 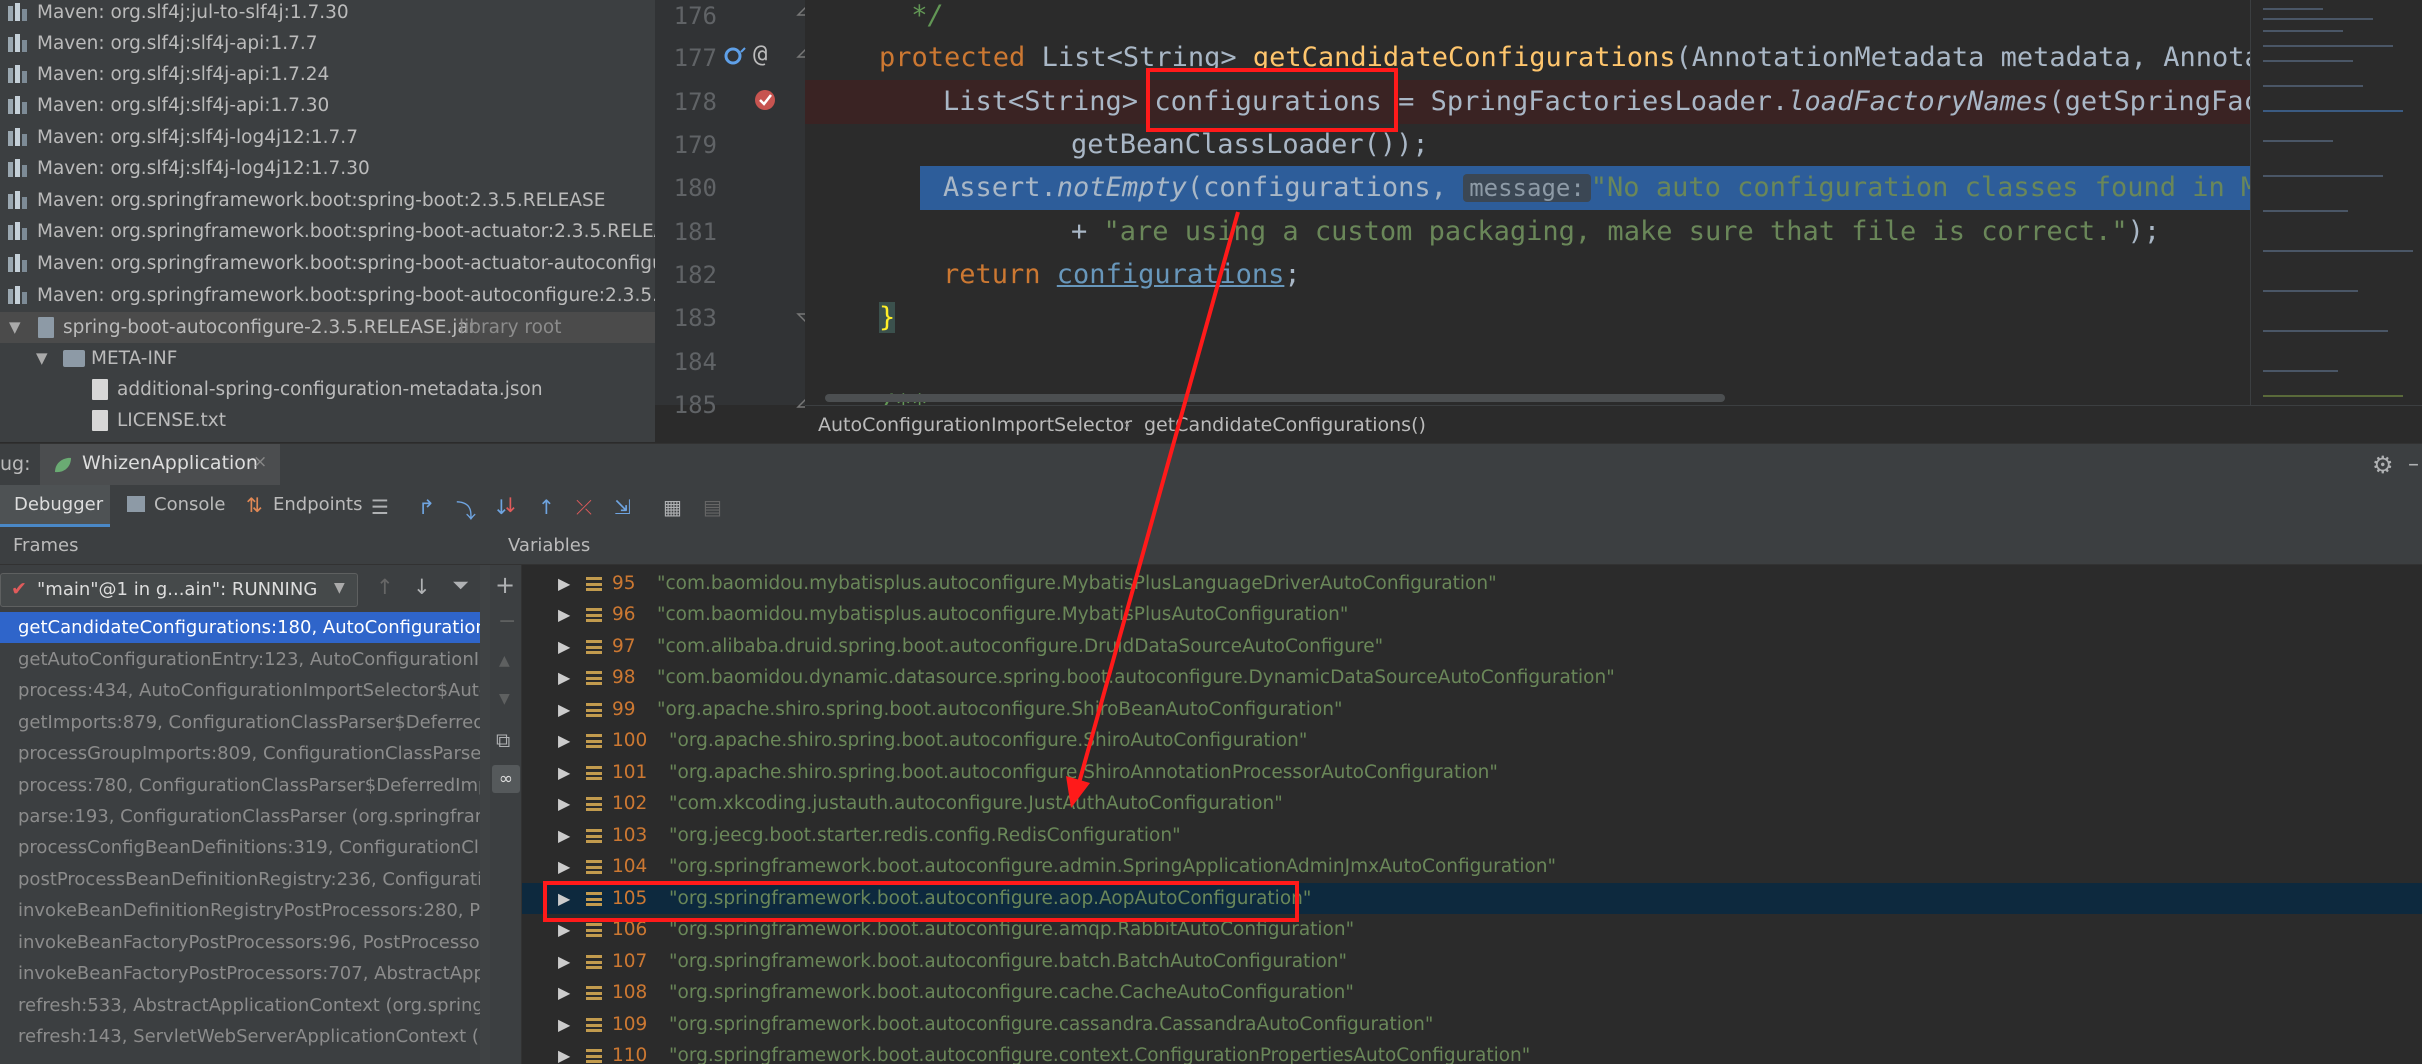 What do you see at coordinates (507, 621) in the screenshot?
I see `remove-watch-icon: −` at bounding box center [507, 621].